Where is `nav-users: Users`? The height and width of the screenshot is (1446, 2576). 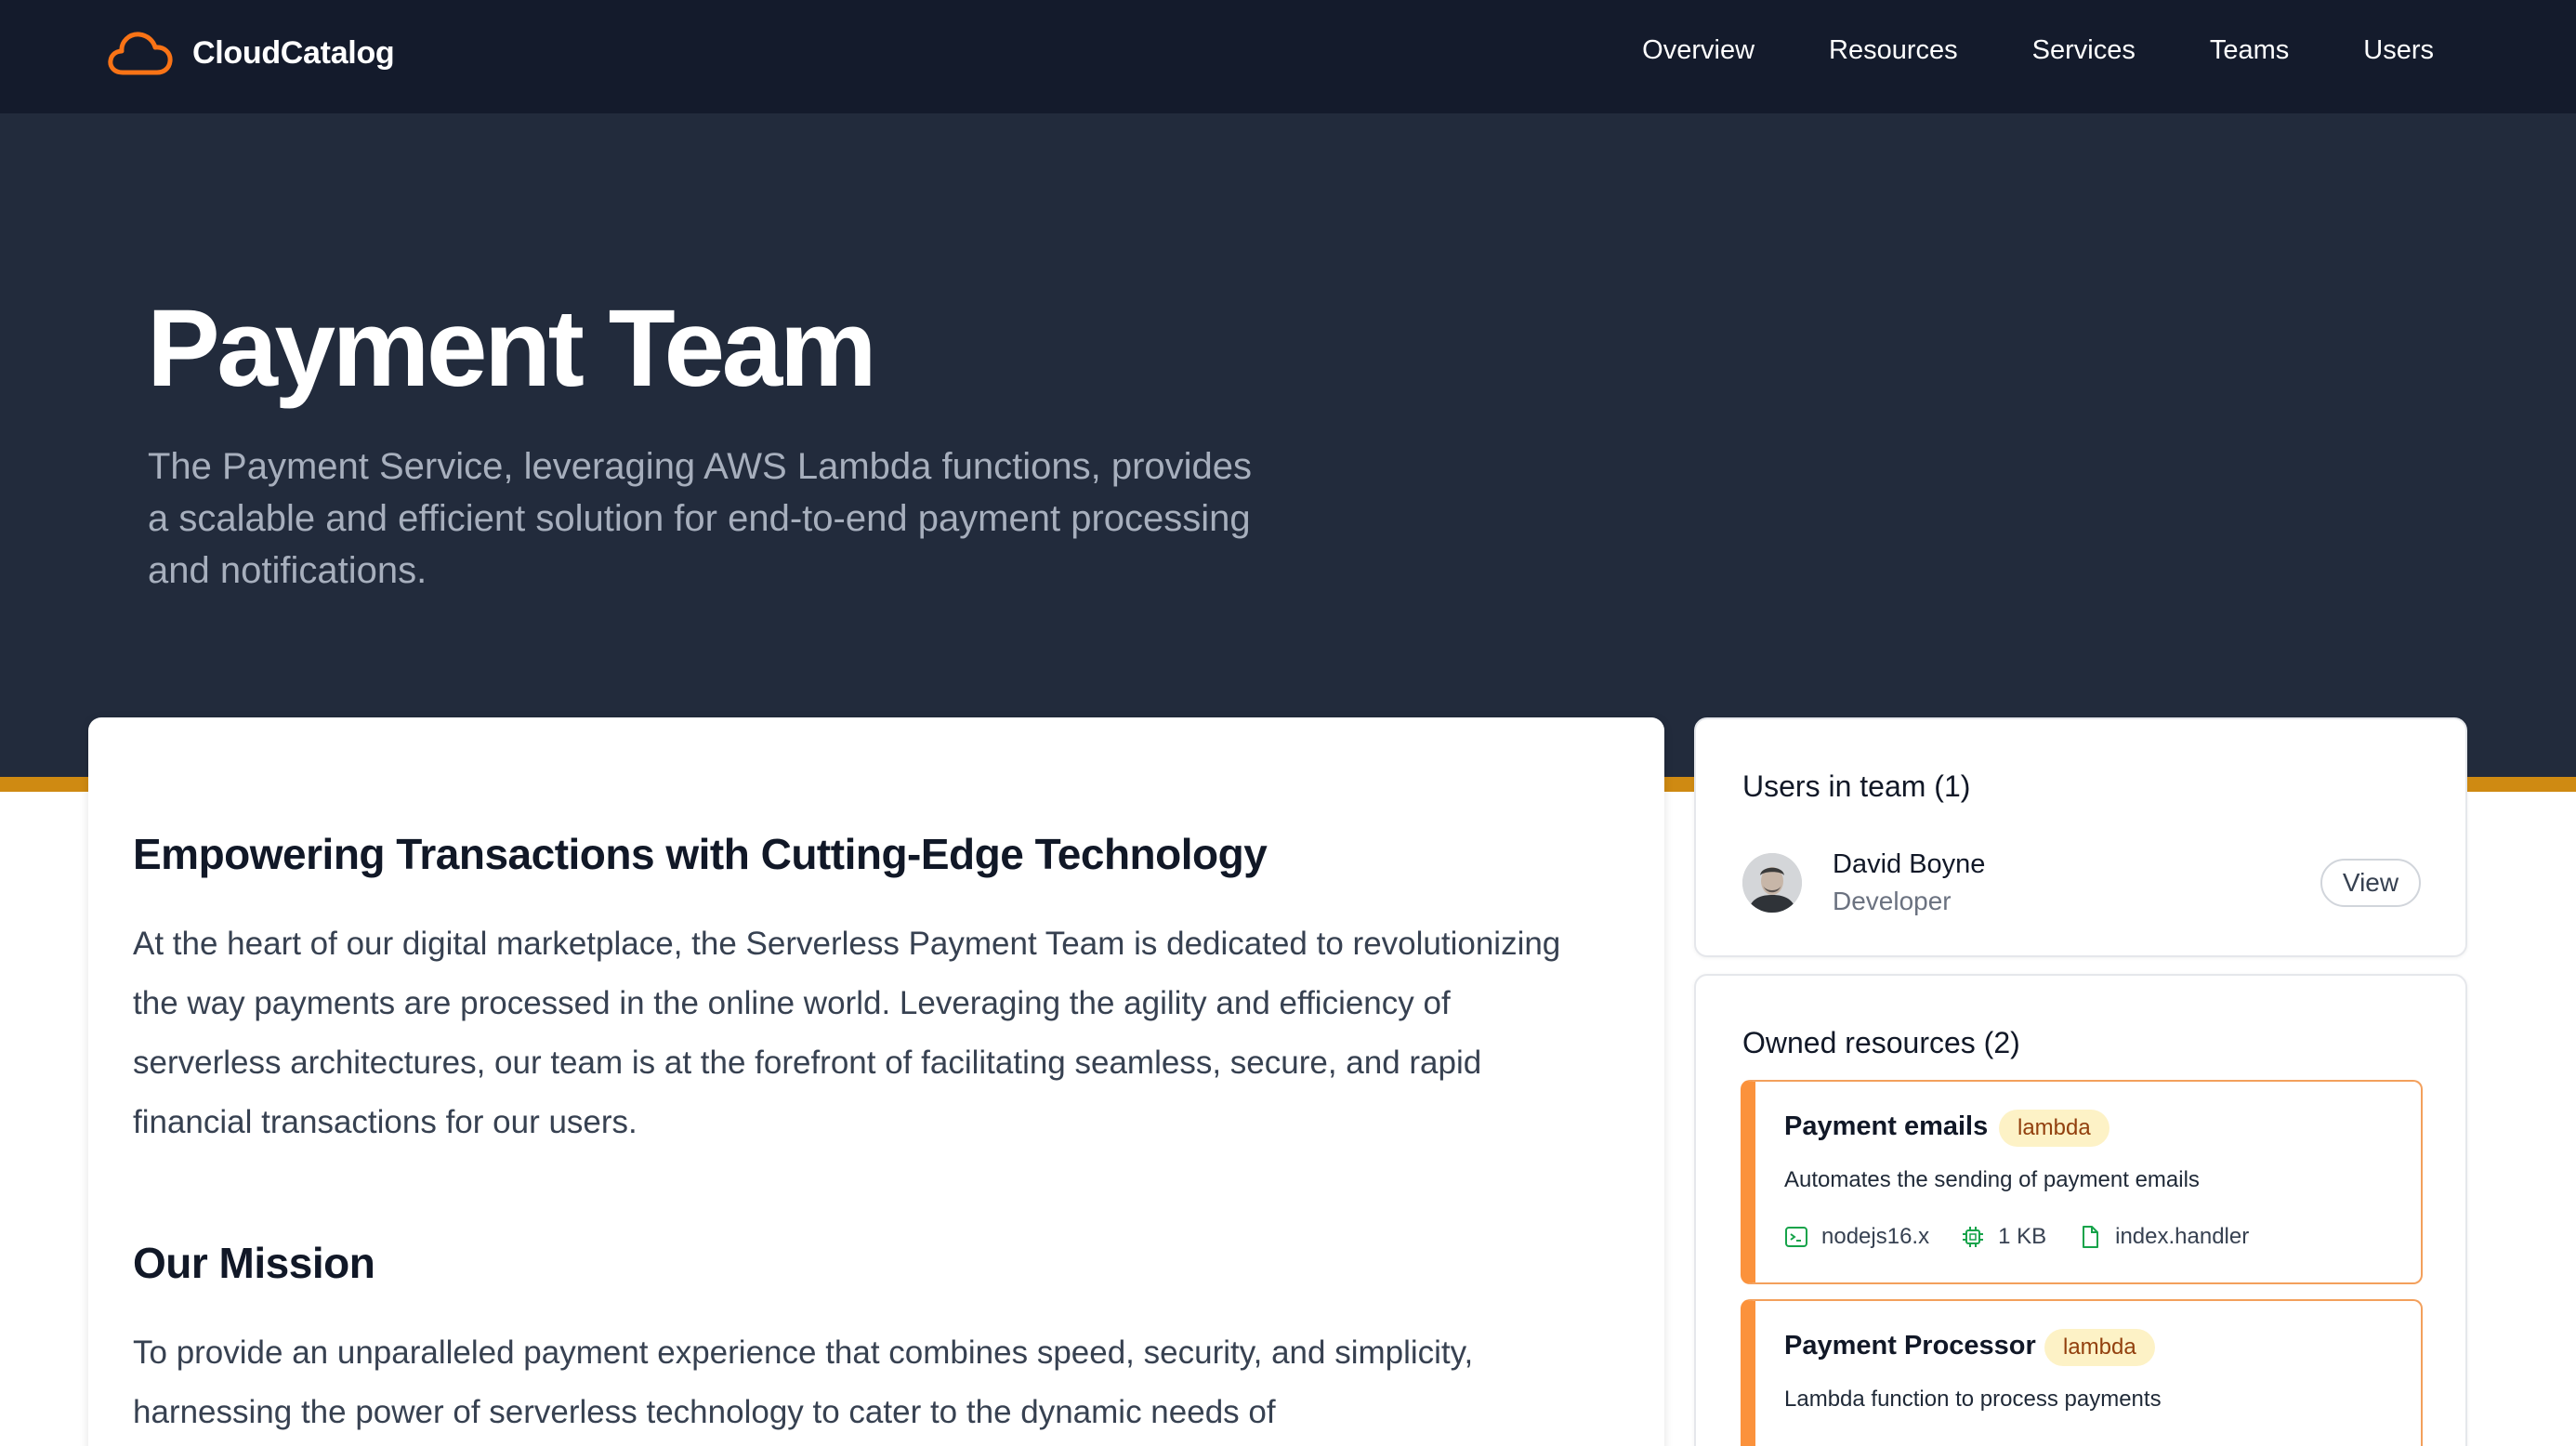
nav-users: Users is located at coordinates (2398, 50).